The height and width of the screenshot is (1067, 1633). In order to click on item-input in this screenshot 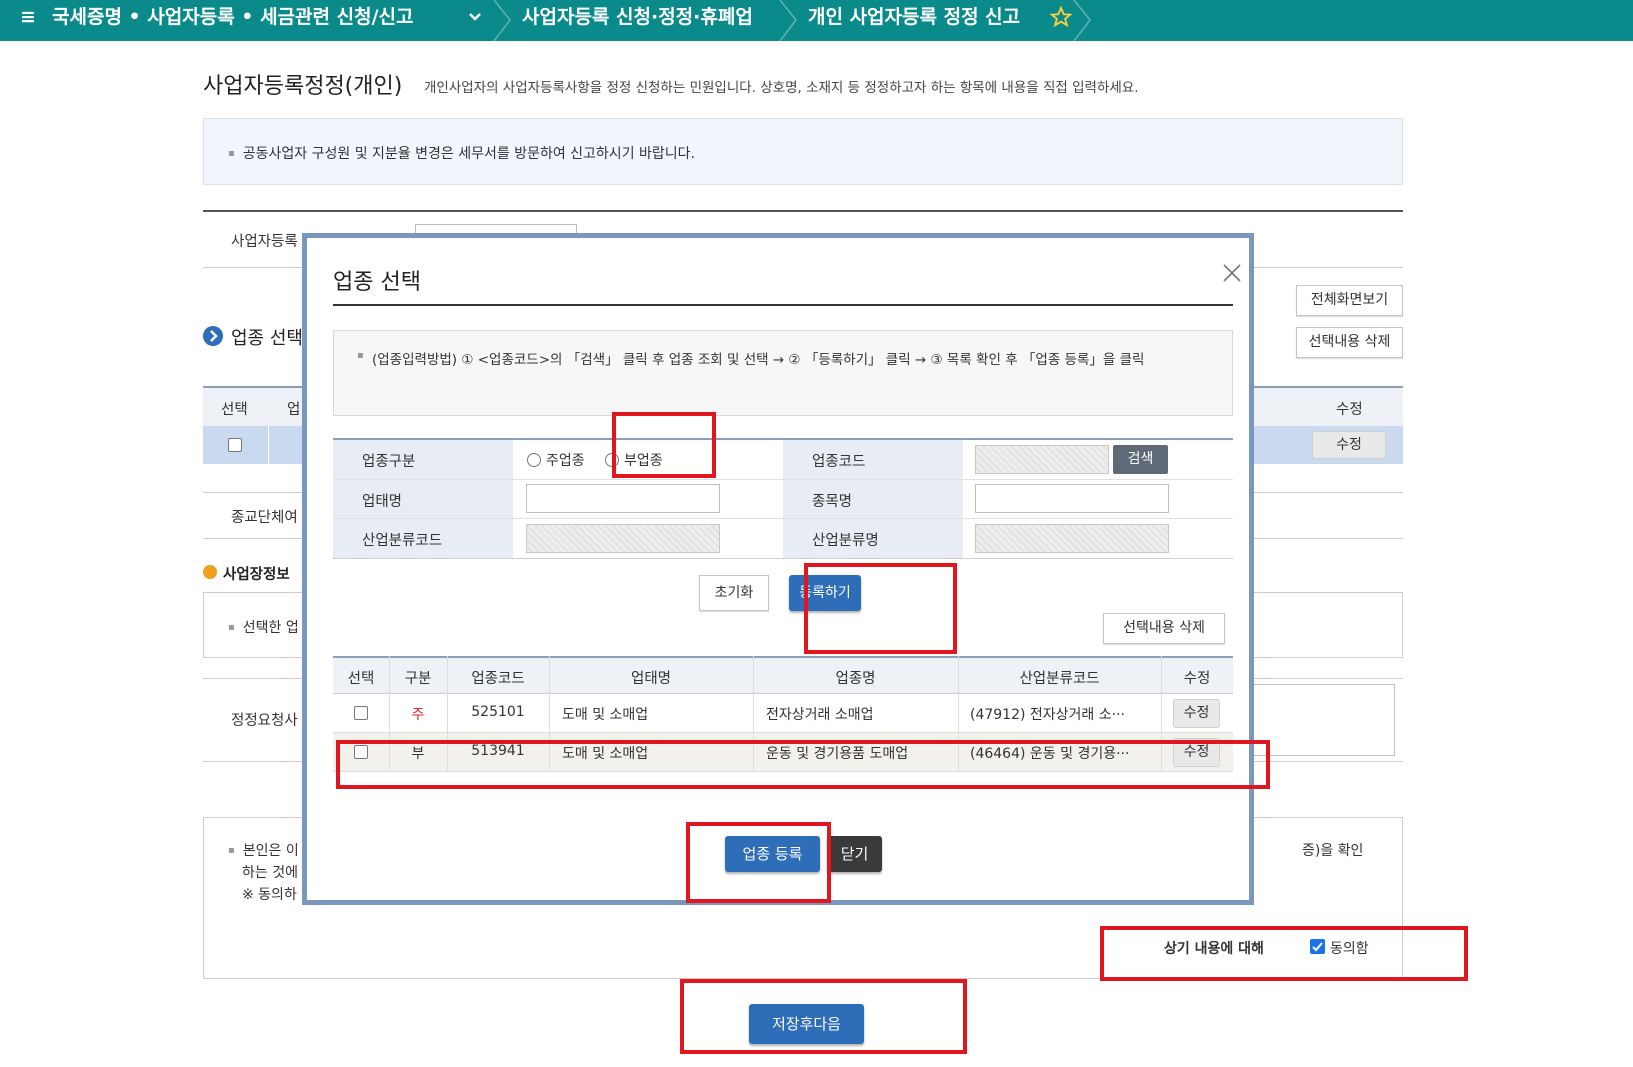, I will do `click(1072, 498)`.